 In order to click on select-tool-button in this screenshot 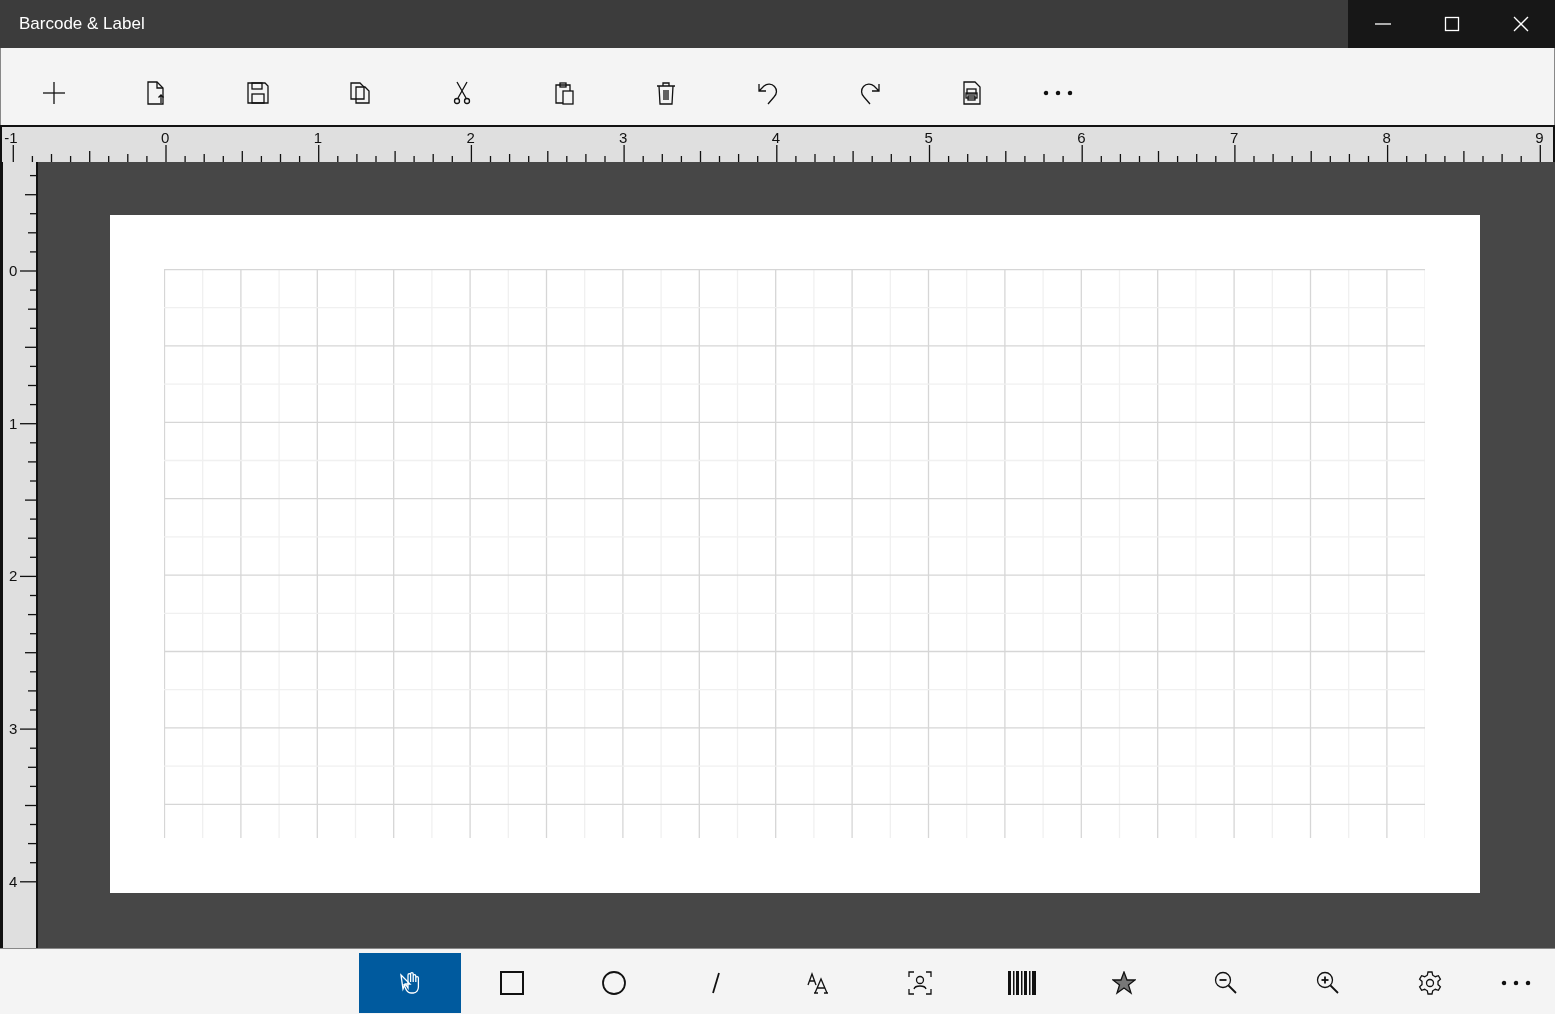, I will do `click(410, 983)`.